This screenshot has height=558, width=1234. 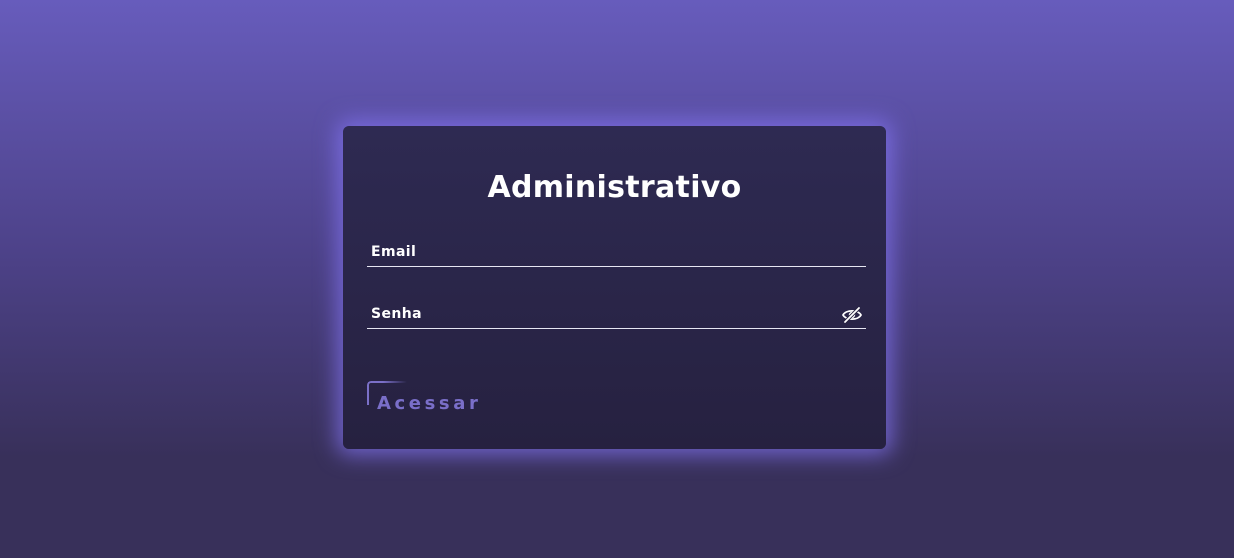 I want to click on email-input, so click(x=616, y=253).